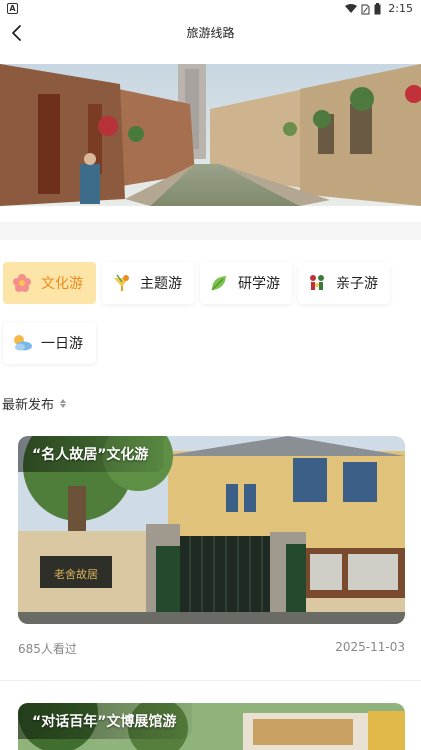  Describe the element at coordinates (317, 283) in the screenshot. I see `family-icon` at that location.